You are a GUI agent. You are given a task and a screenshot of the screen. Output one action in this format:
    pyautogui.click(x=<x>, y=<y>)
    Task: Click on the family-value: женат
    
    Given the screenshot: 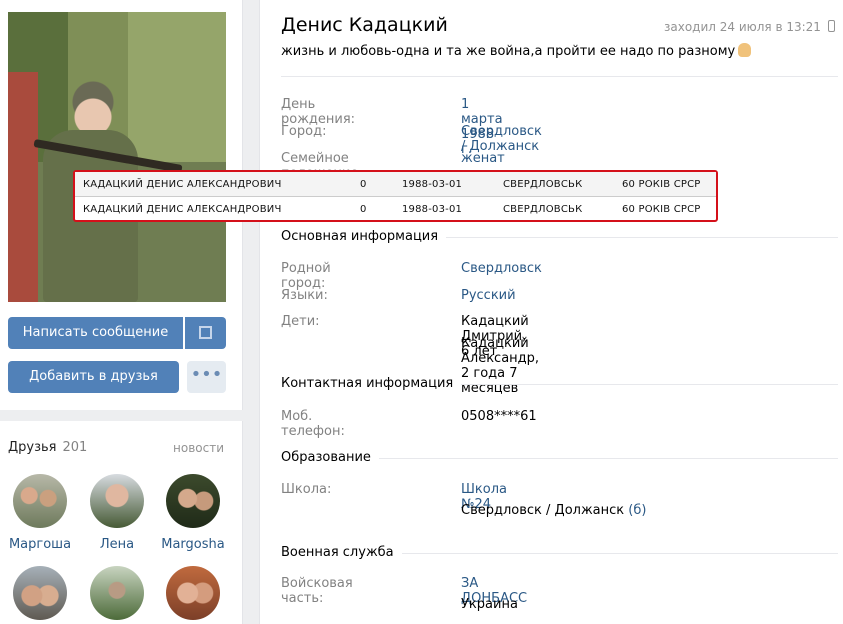 What is the action you would take?
    pyautogui.click(x=483, y=158)
    